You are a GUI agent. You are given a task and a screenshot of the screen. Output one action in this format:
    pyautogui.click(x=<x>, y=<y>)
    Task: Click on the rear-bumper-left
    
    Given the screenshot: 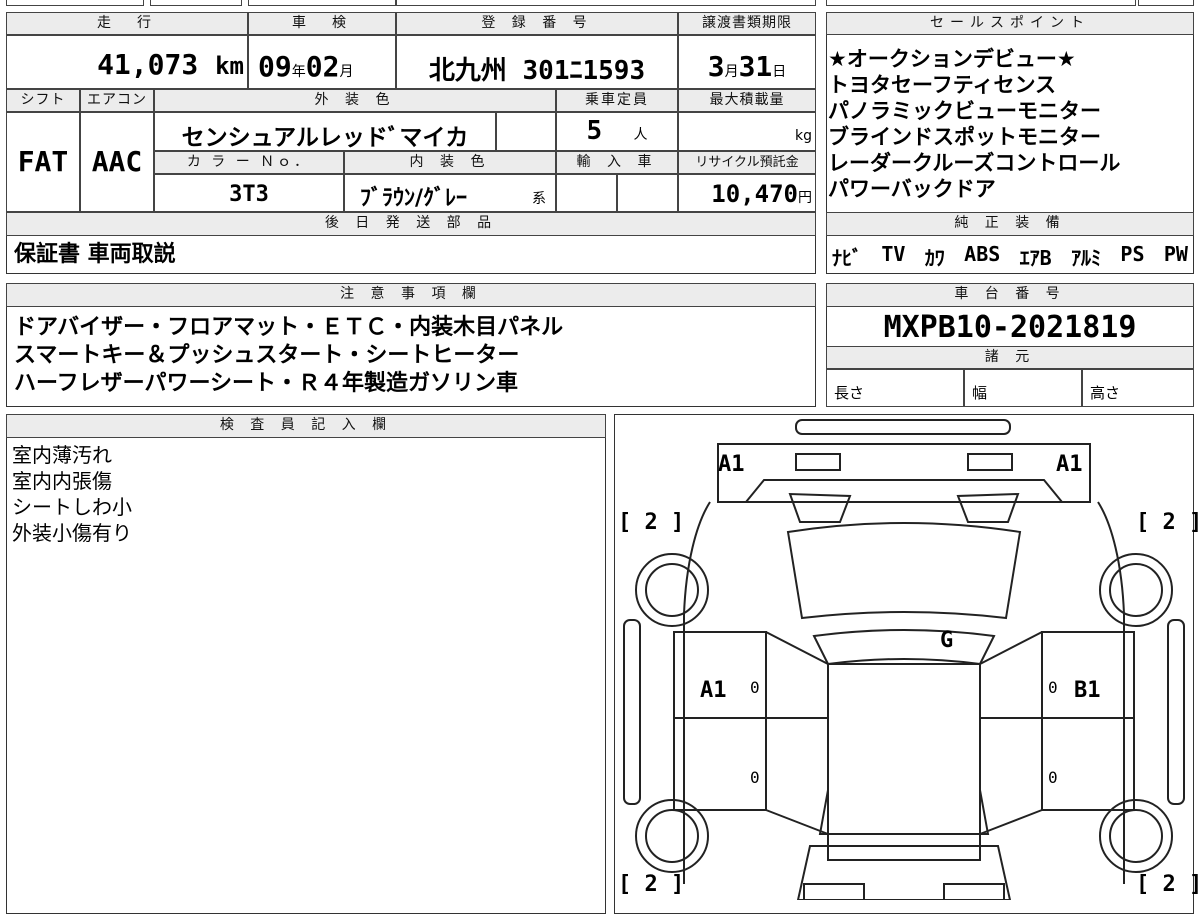 What is the action you would take?
    pyautogui.click(x=834, y=891)
    